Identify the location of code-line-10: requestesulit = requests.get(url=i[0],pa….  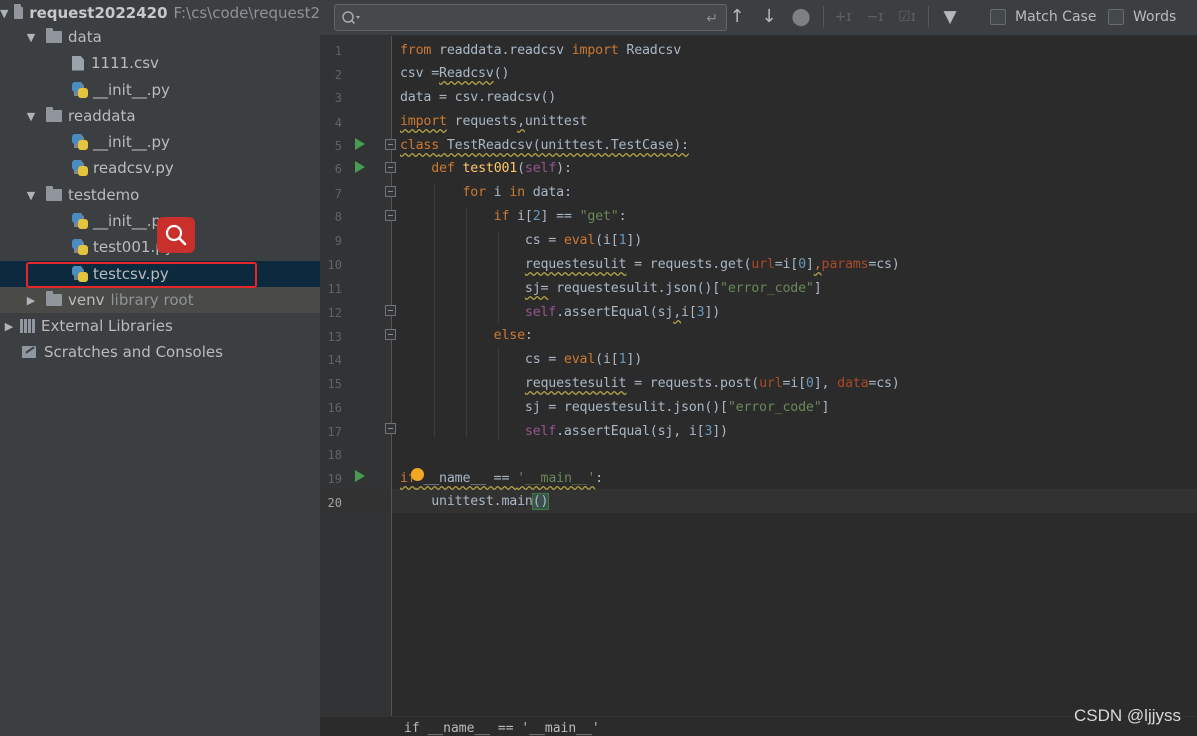
(712, 264).